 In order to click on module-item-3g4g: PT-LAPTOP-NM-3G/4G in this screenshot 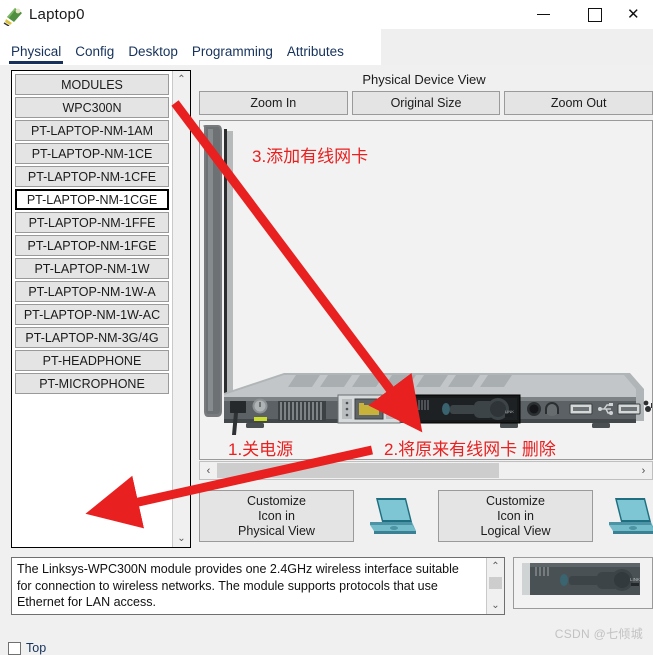, I will do `click(92, 337)`.